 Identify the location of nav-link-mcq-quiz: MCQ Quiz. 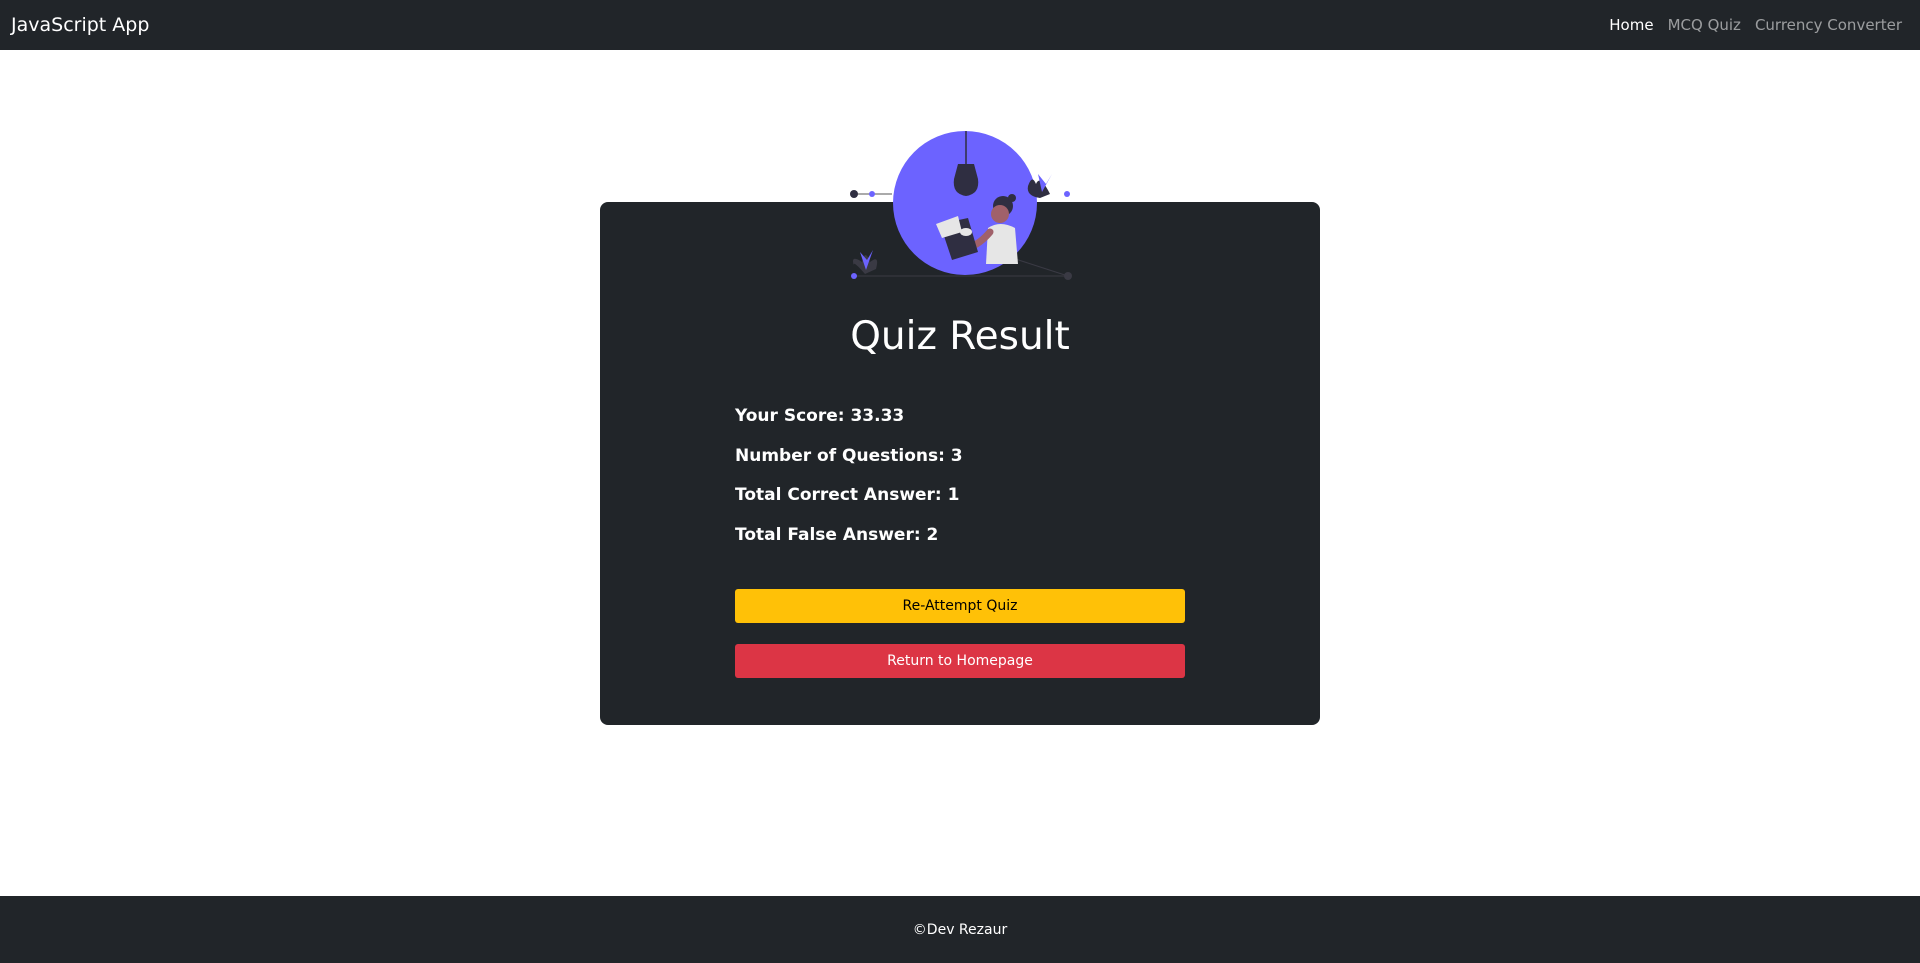
(1704, 25).